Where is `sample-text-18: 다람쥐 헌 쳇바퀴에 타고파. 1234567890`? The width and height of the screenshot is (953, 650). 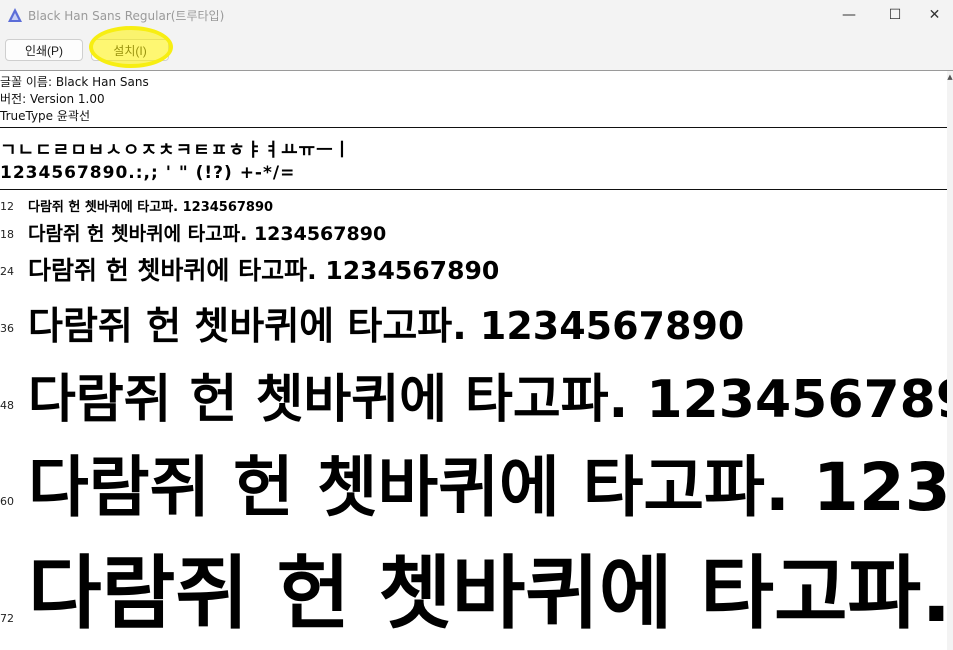
sample-text-18: 다람쥐 헌 쳇바퀴에 타고파. 1234567890 is located at coordinates (207, 234).